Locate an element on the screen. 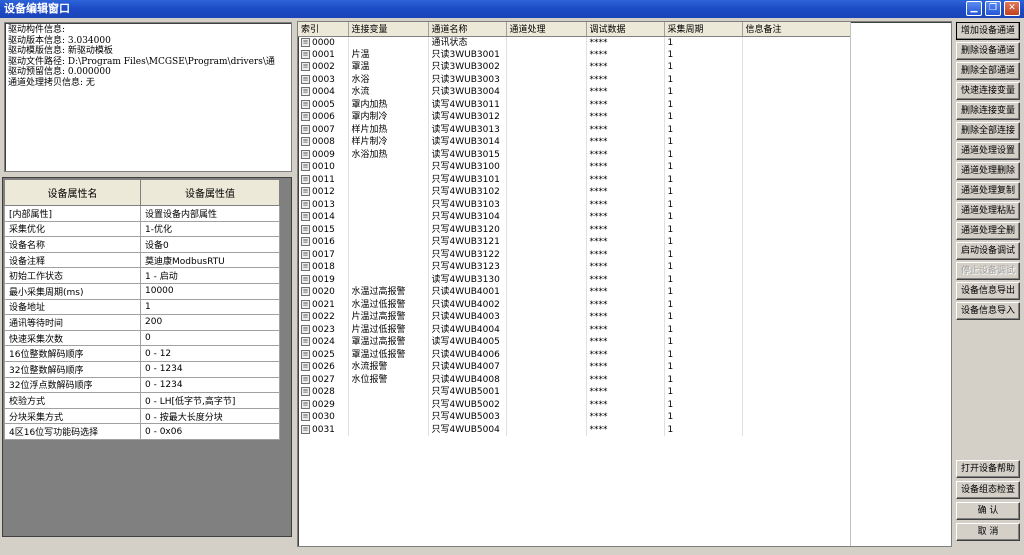 The height and width of the screenshot is (555, 1024). property-value: 0 - LH[低字节,高字节] is located at coordinates (210, 400).